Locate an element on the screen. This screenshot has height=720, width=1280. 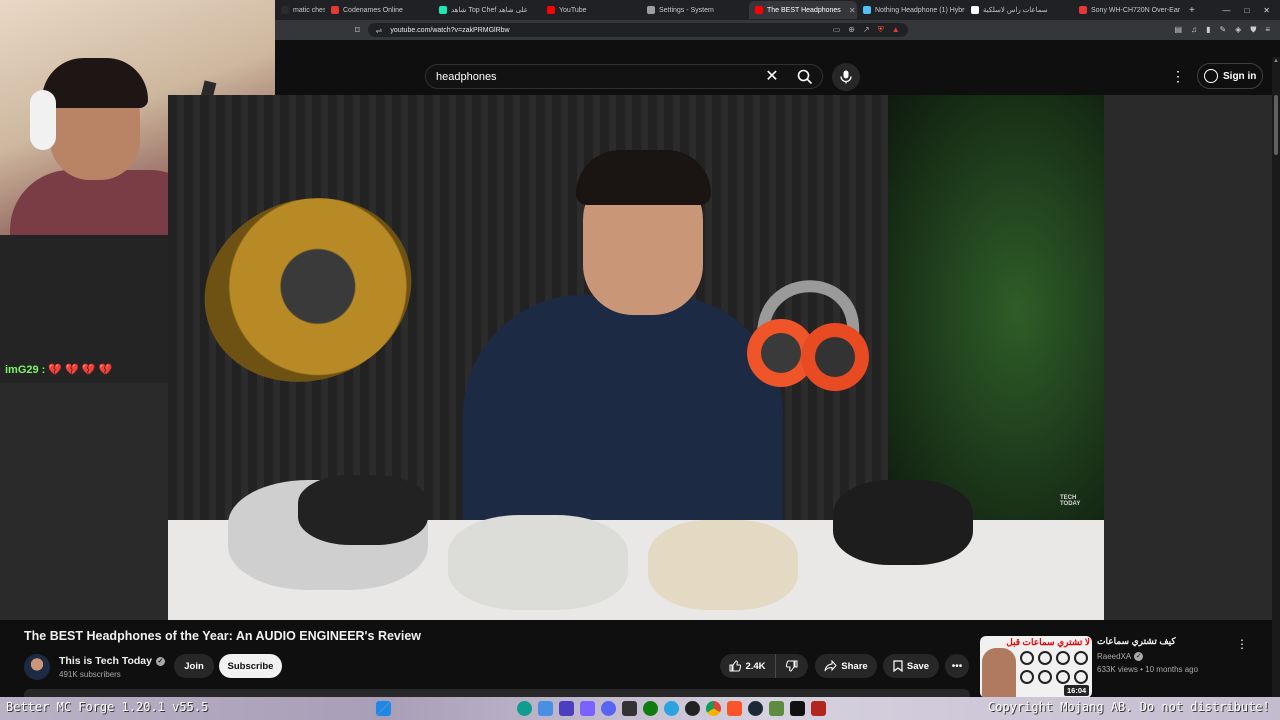
scrollbar-thumb is located at coordinates (1276, 125).